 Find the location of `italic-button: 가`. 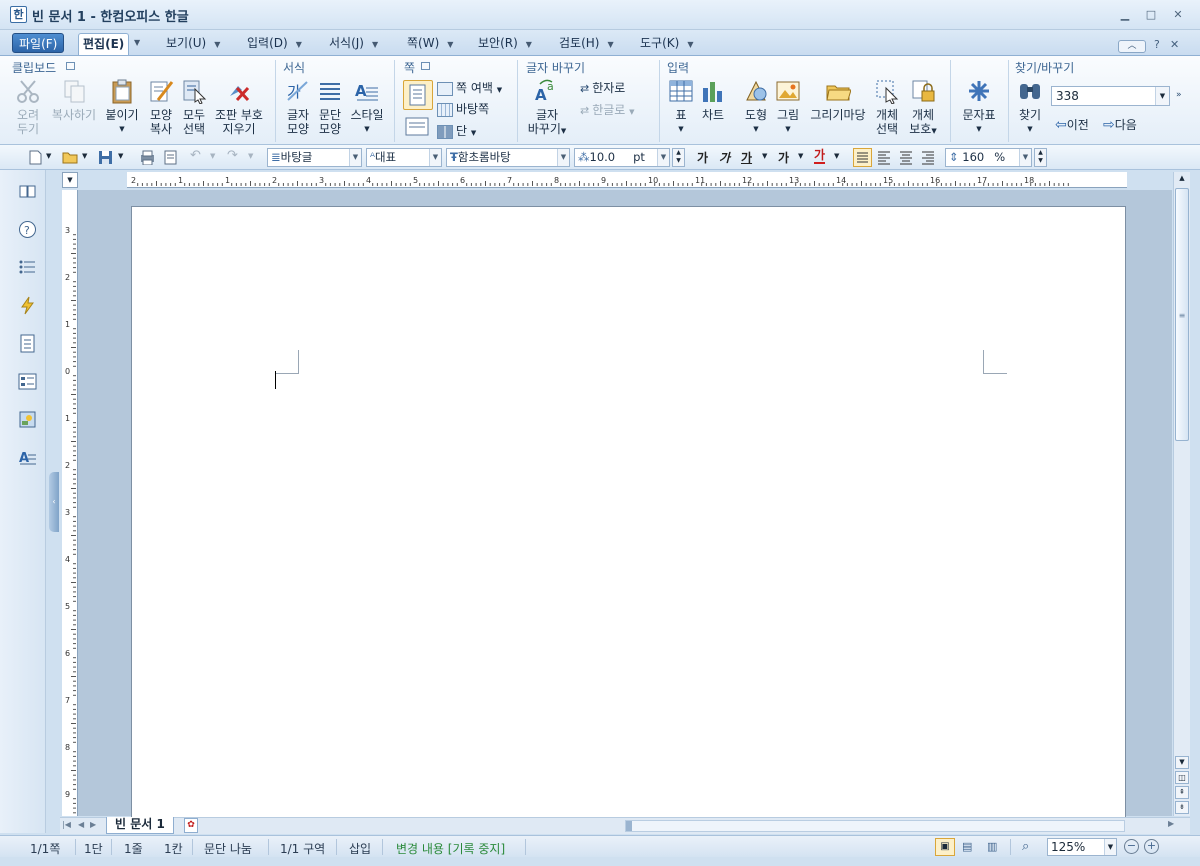

italic-button: 가 is located at coordinates (724, 157).